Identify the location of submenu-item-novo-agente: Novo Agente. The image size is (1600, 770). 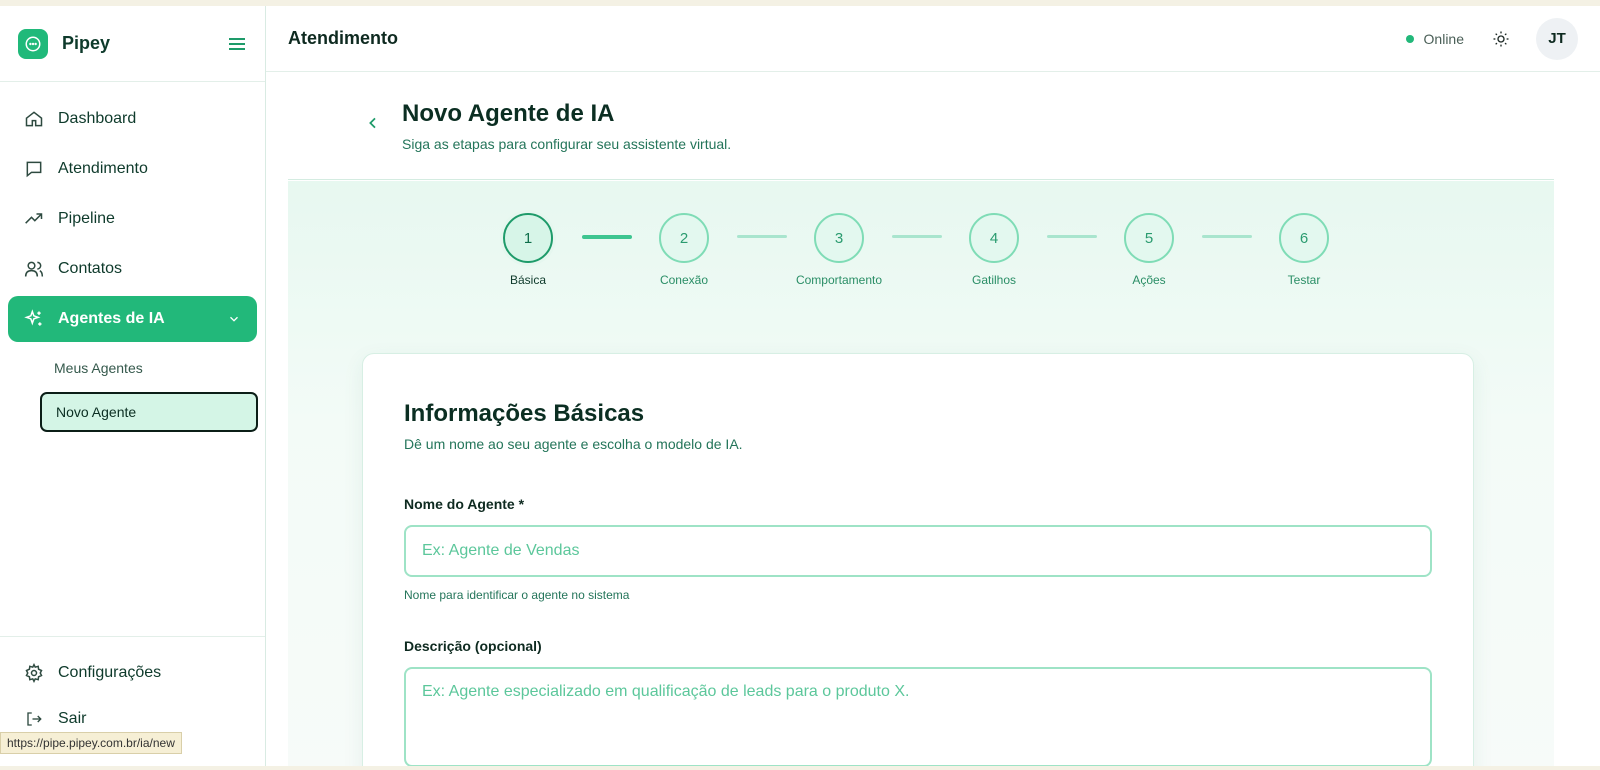
(149, 412).